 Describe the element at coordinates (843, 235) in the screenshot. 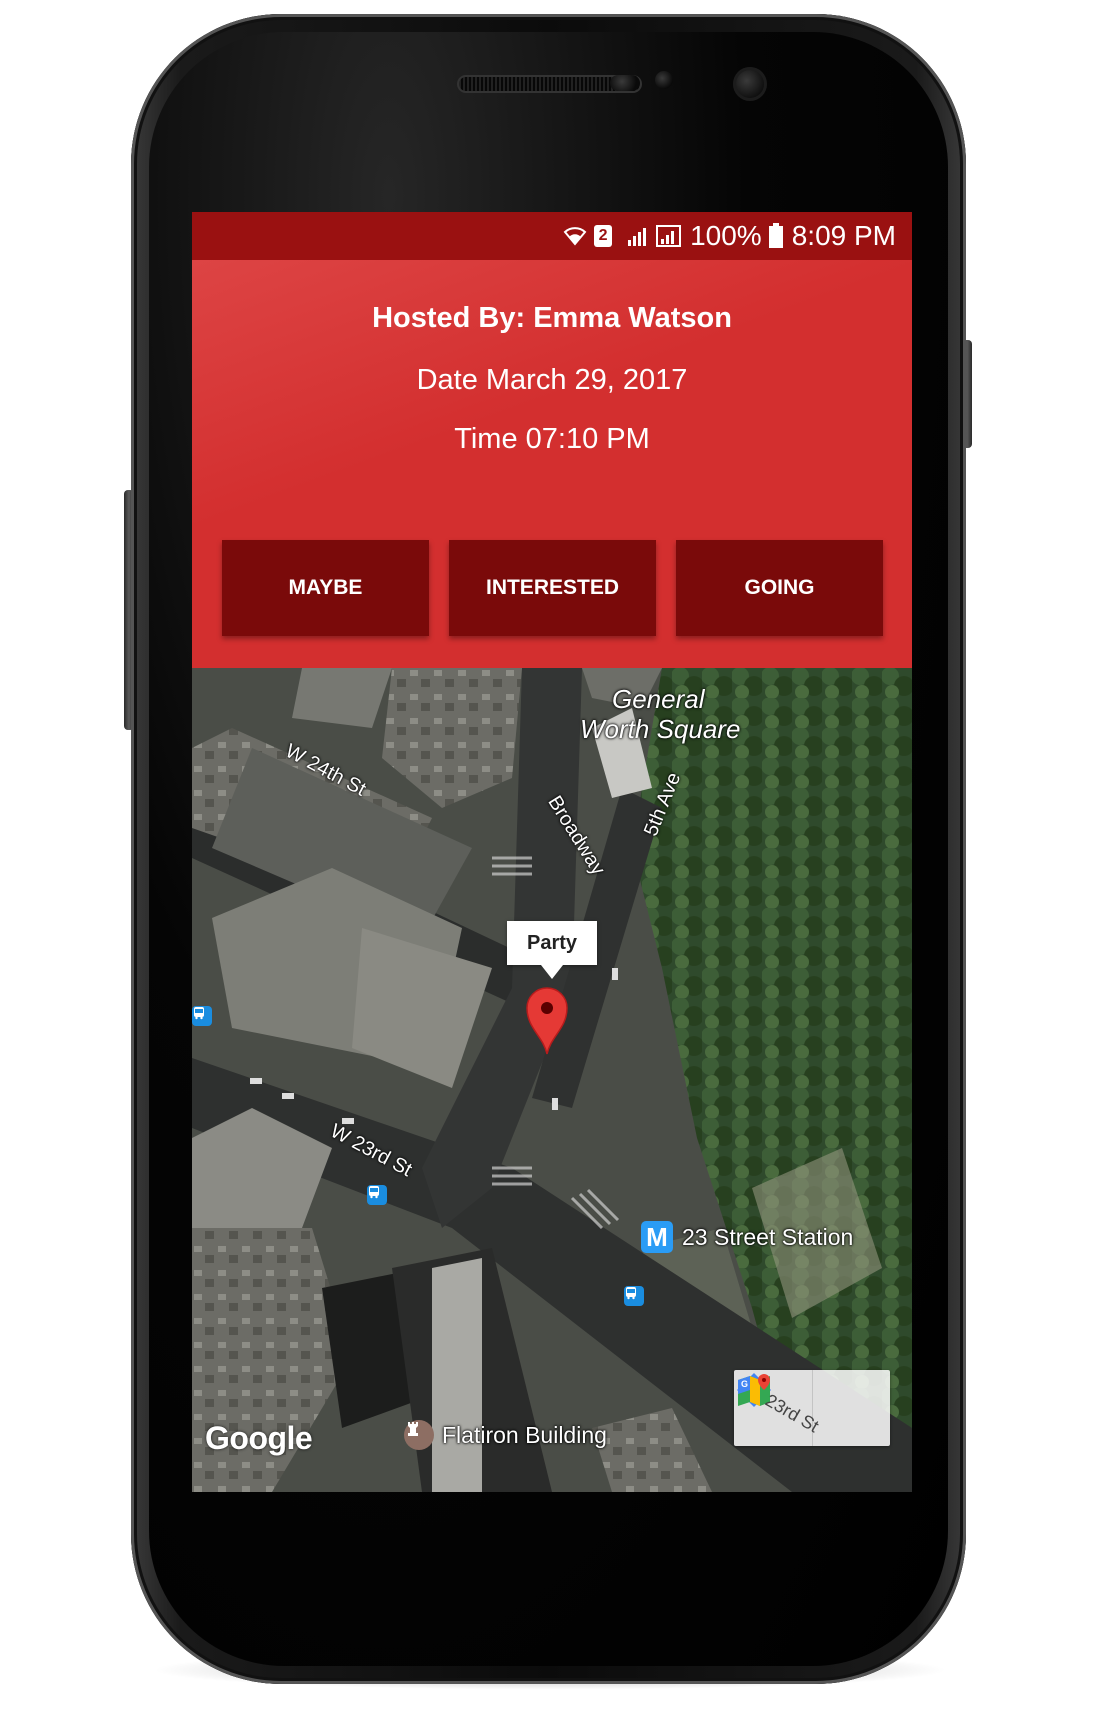

I see `clock: 8:09 PM` at that location.